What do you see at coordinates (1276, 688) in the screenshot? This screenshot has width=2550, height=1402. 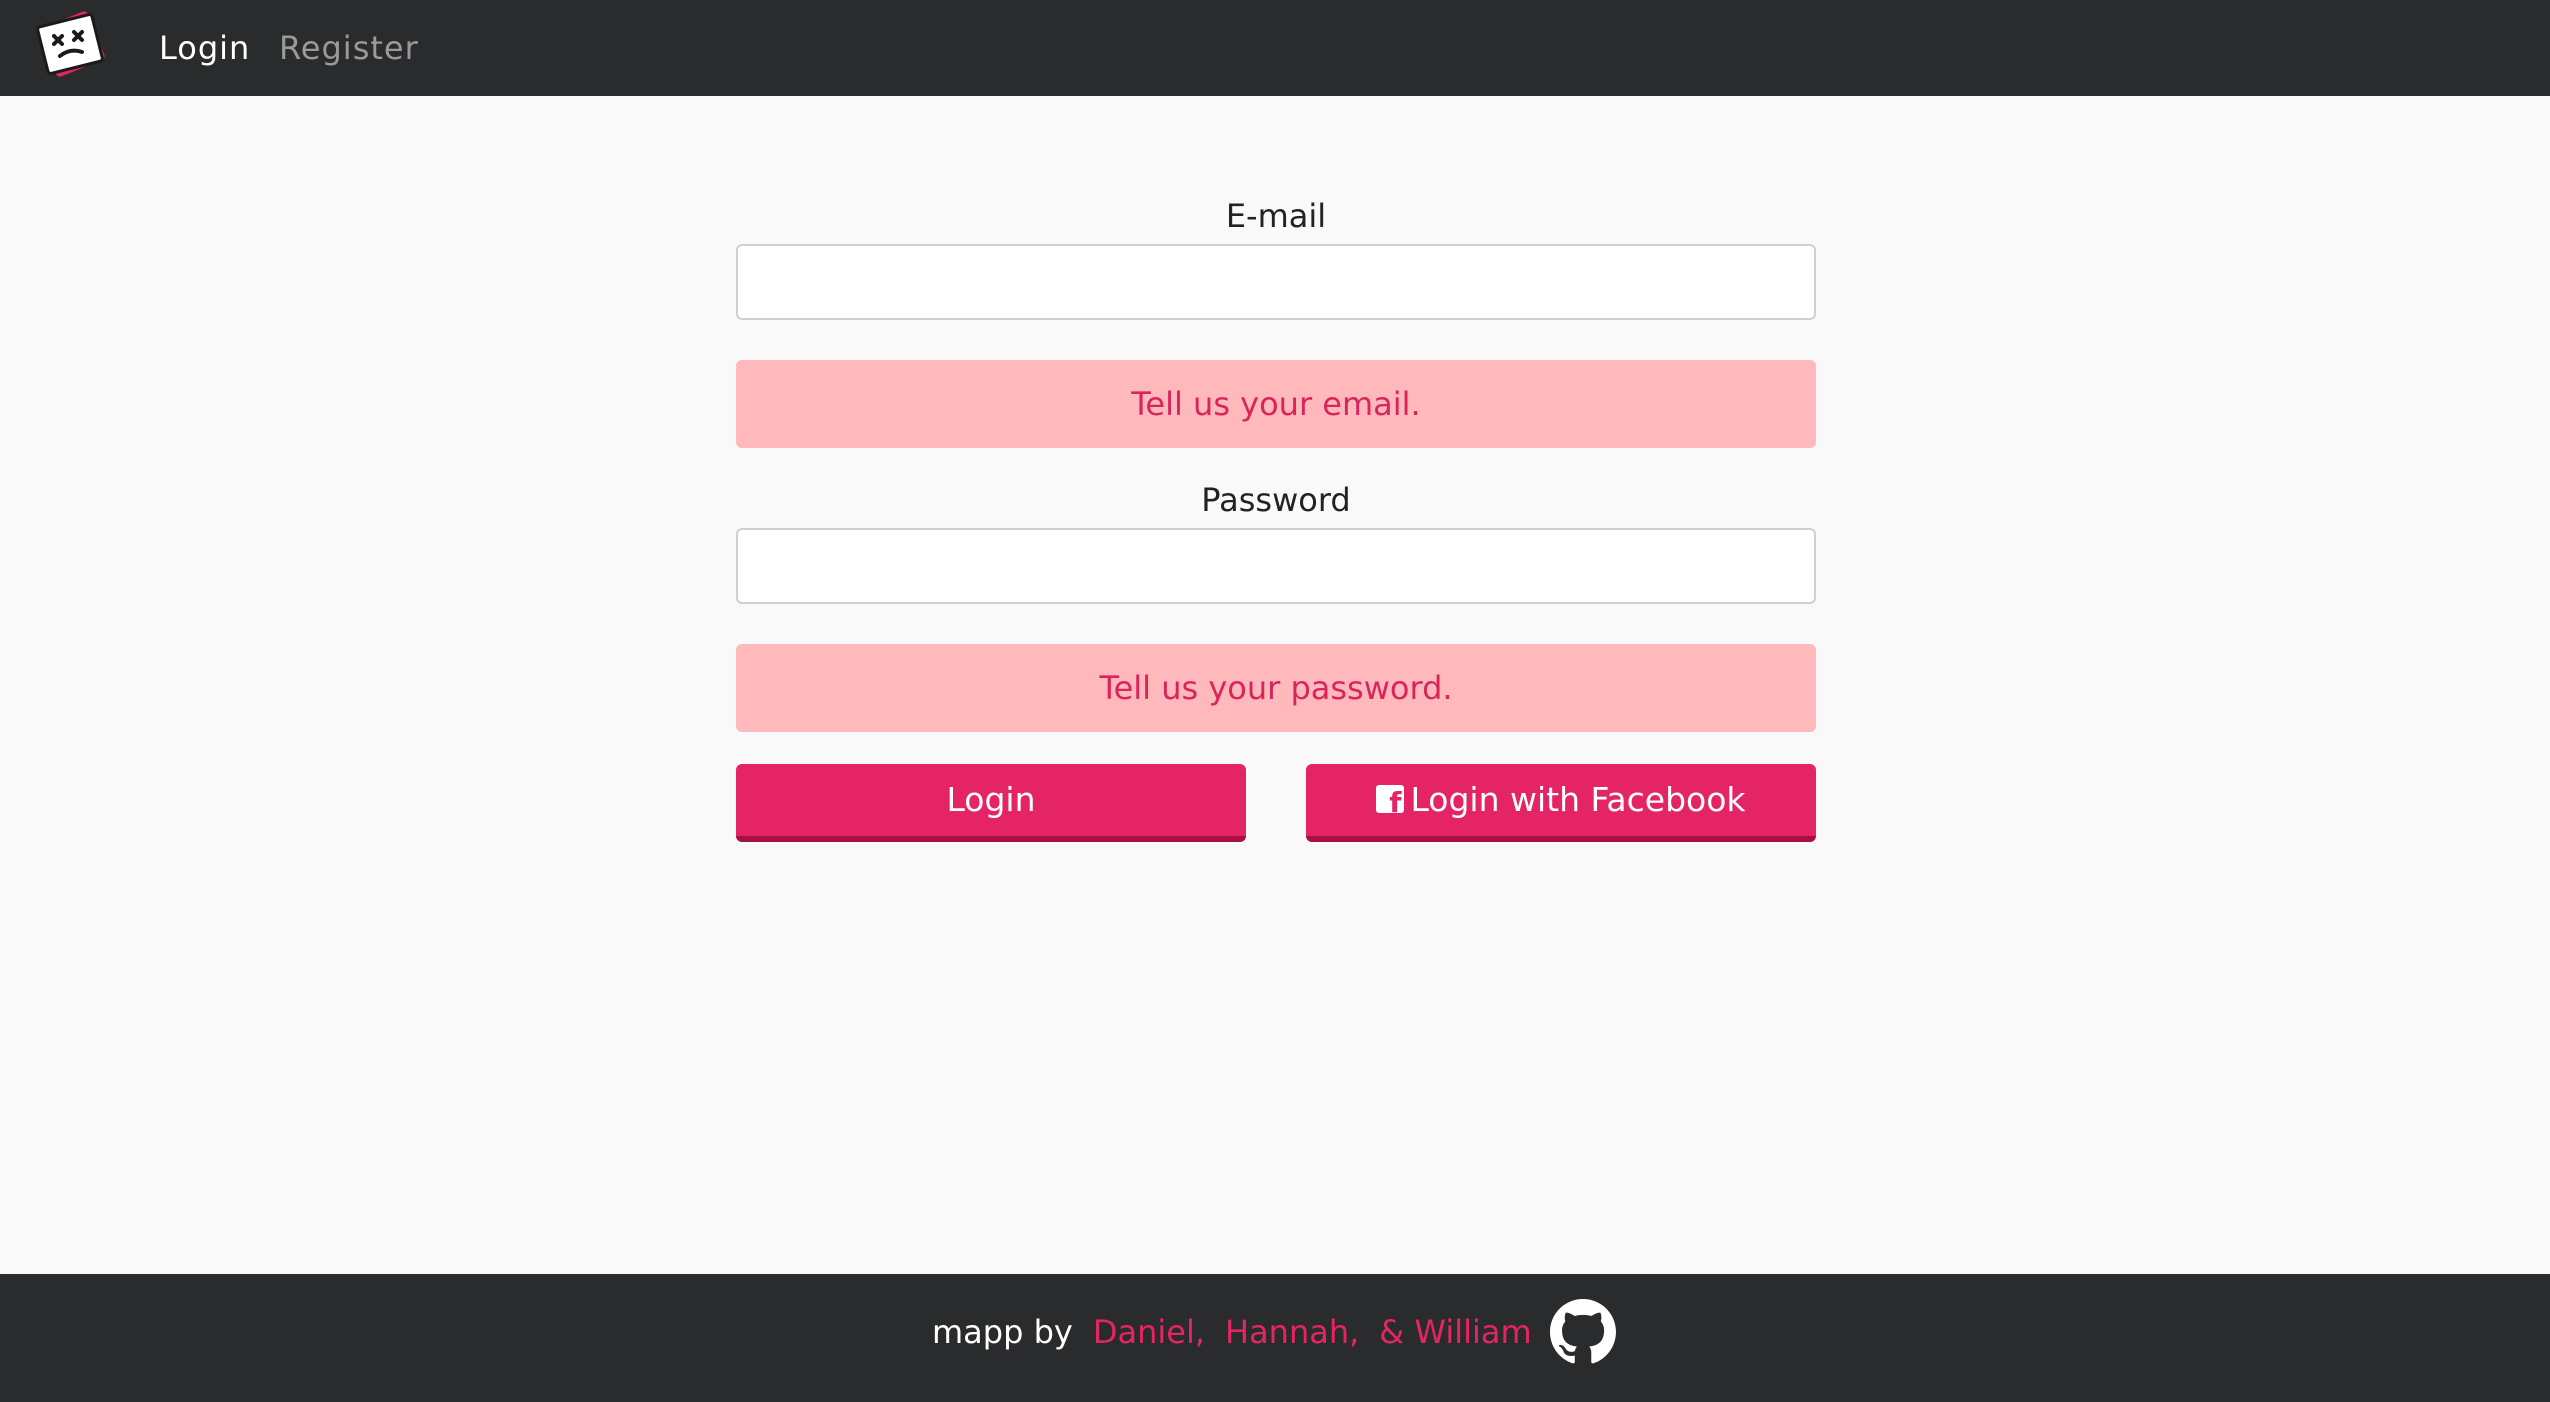 I see `password-error-message: Tell us your password.` at bounding box center [1276, 688].